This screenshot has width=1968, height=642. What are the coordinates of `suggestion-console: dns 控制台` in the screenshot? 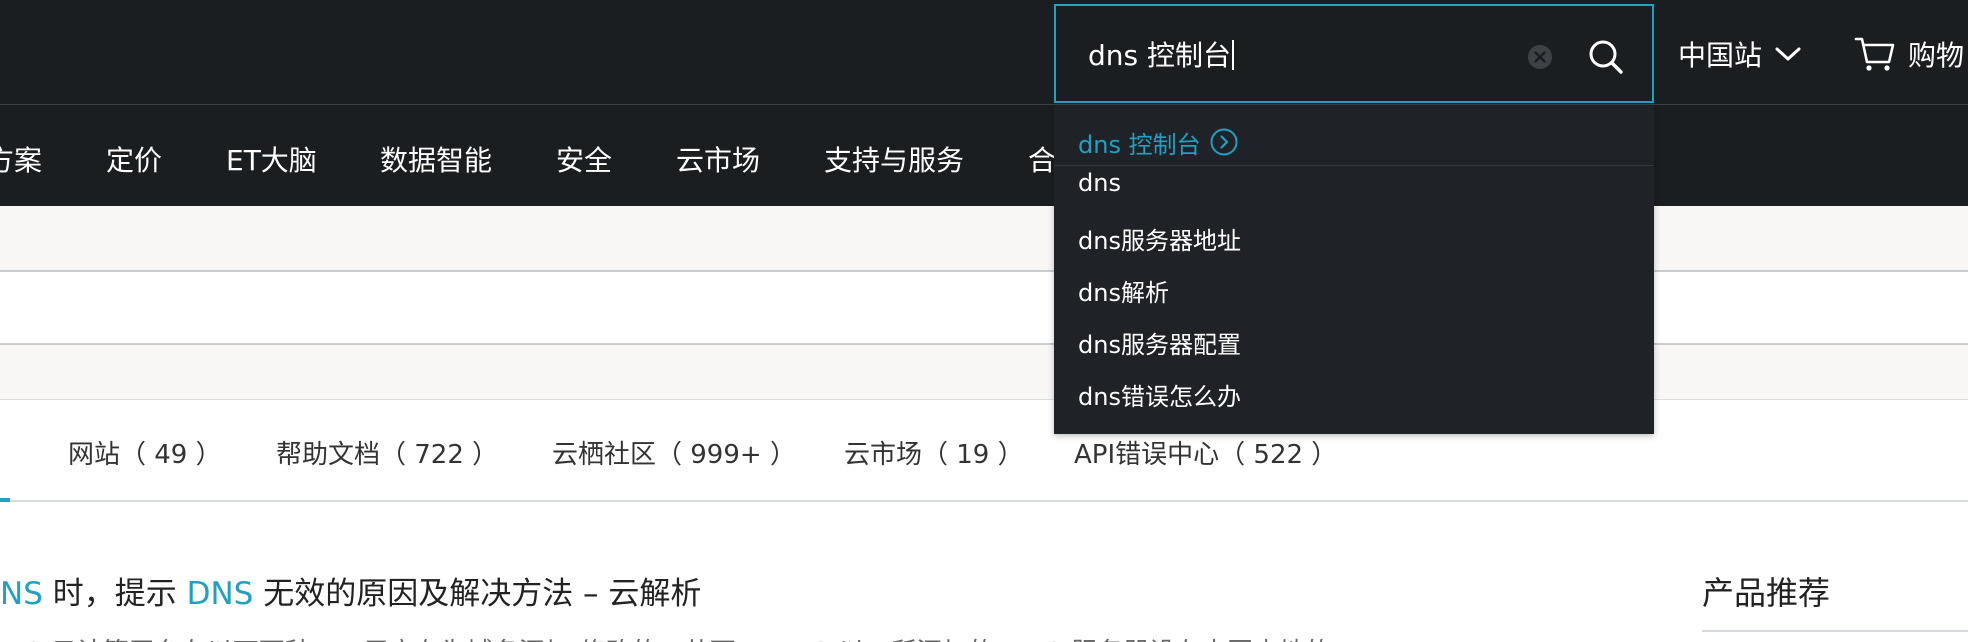 It's located at (1158, 142).